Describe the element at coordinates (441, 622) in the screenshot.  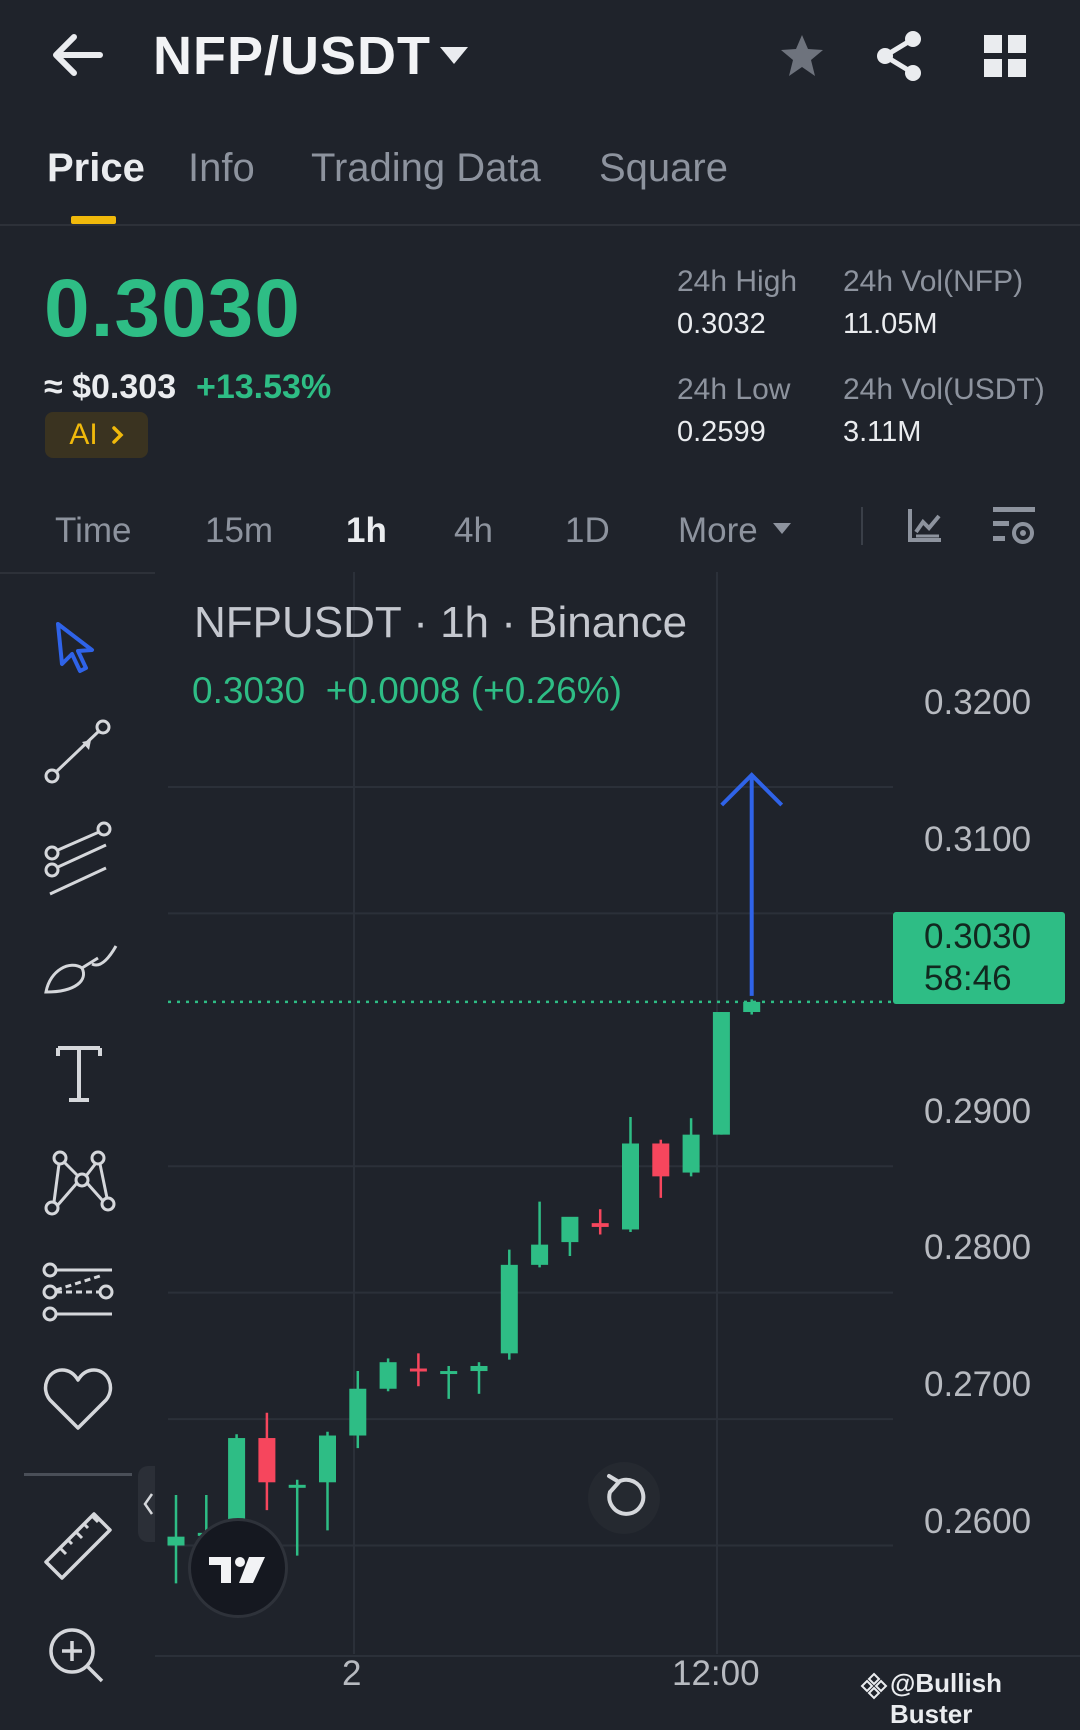
I see `chart-title: NFPUSDT · 1h · Binance` at that location.